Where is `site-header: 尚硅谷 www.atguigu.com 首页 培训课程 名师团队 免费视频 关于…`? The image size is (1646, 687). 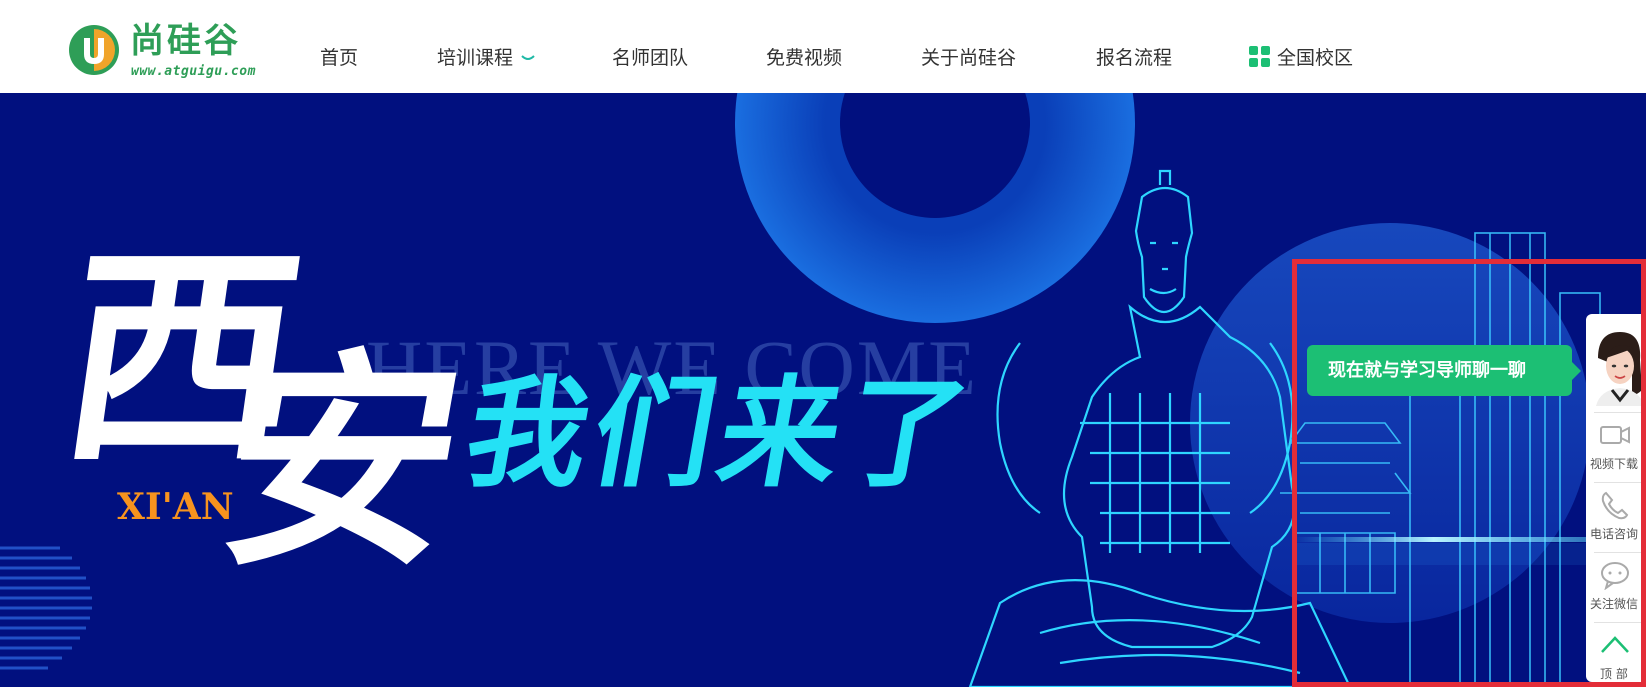
site-header: 尚硅谷 www.atguigu.com 首页 培训课程 名师团队 免费视频 关于… is located at coordinates (823, 46).